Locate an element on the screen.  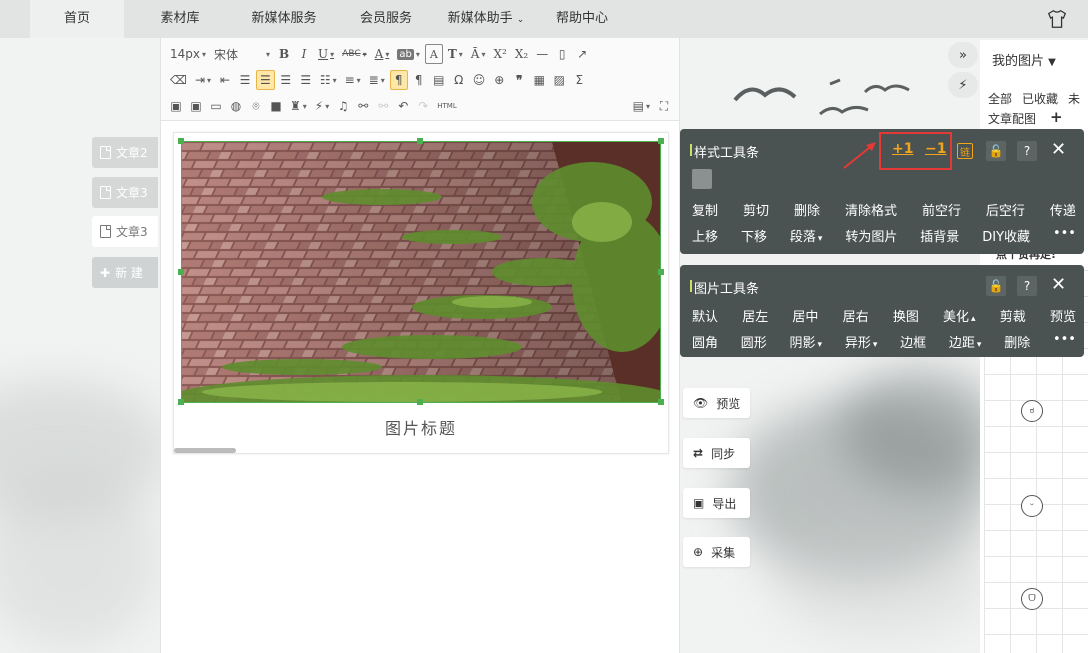
filter-favorited: 已收藏 is located at coordinates (1040, 98).